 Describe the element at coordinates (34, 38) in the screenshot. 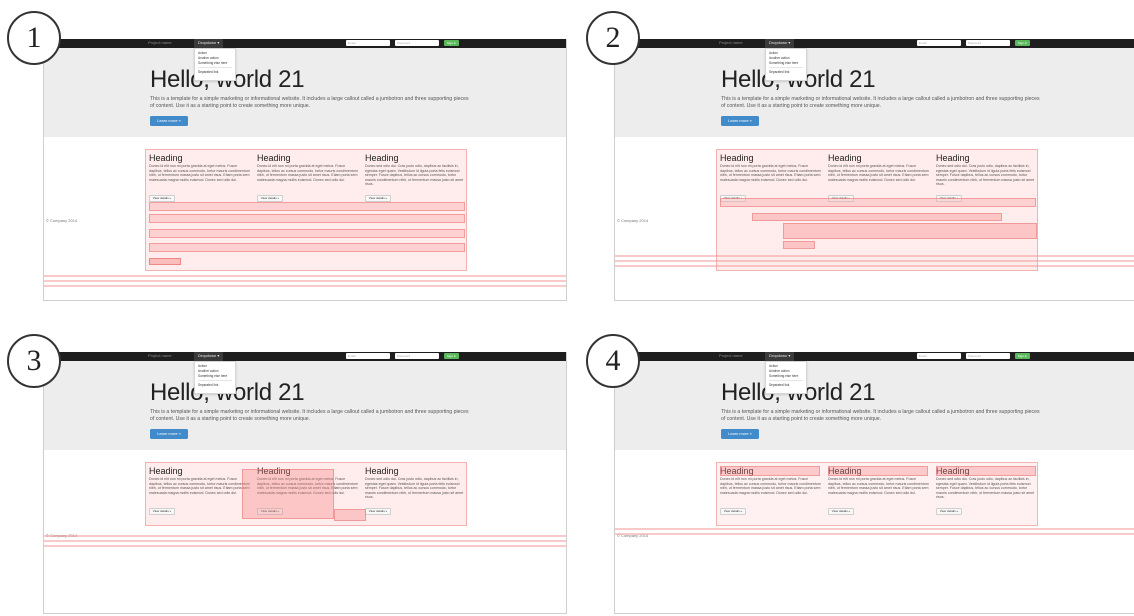

I see `step-badge-1: 1` at that location.